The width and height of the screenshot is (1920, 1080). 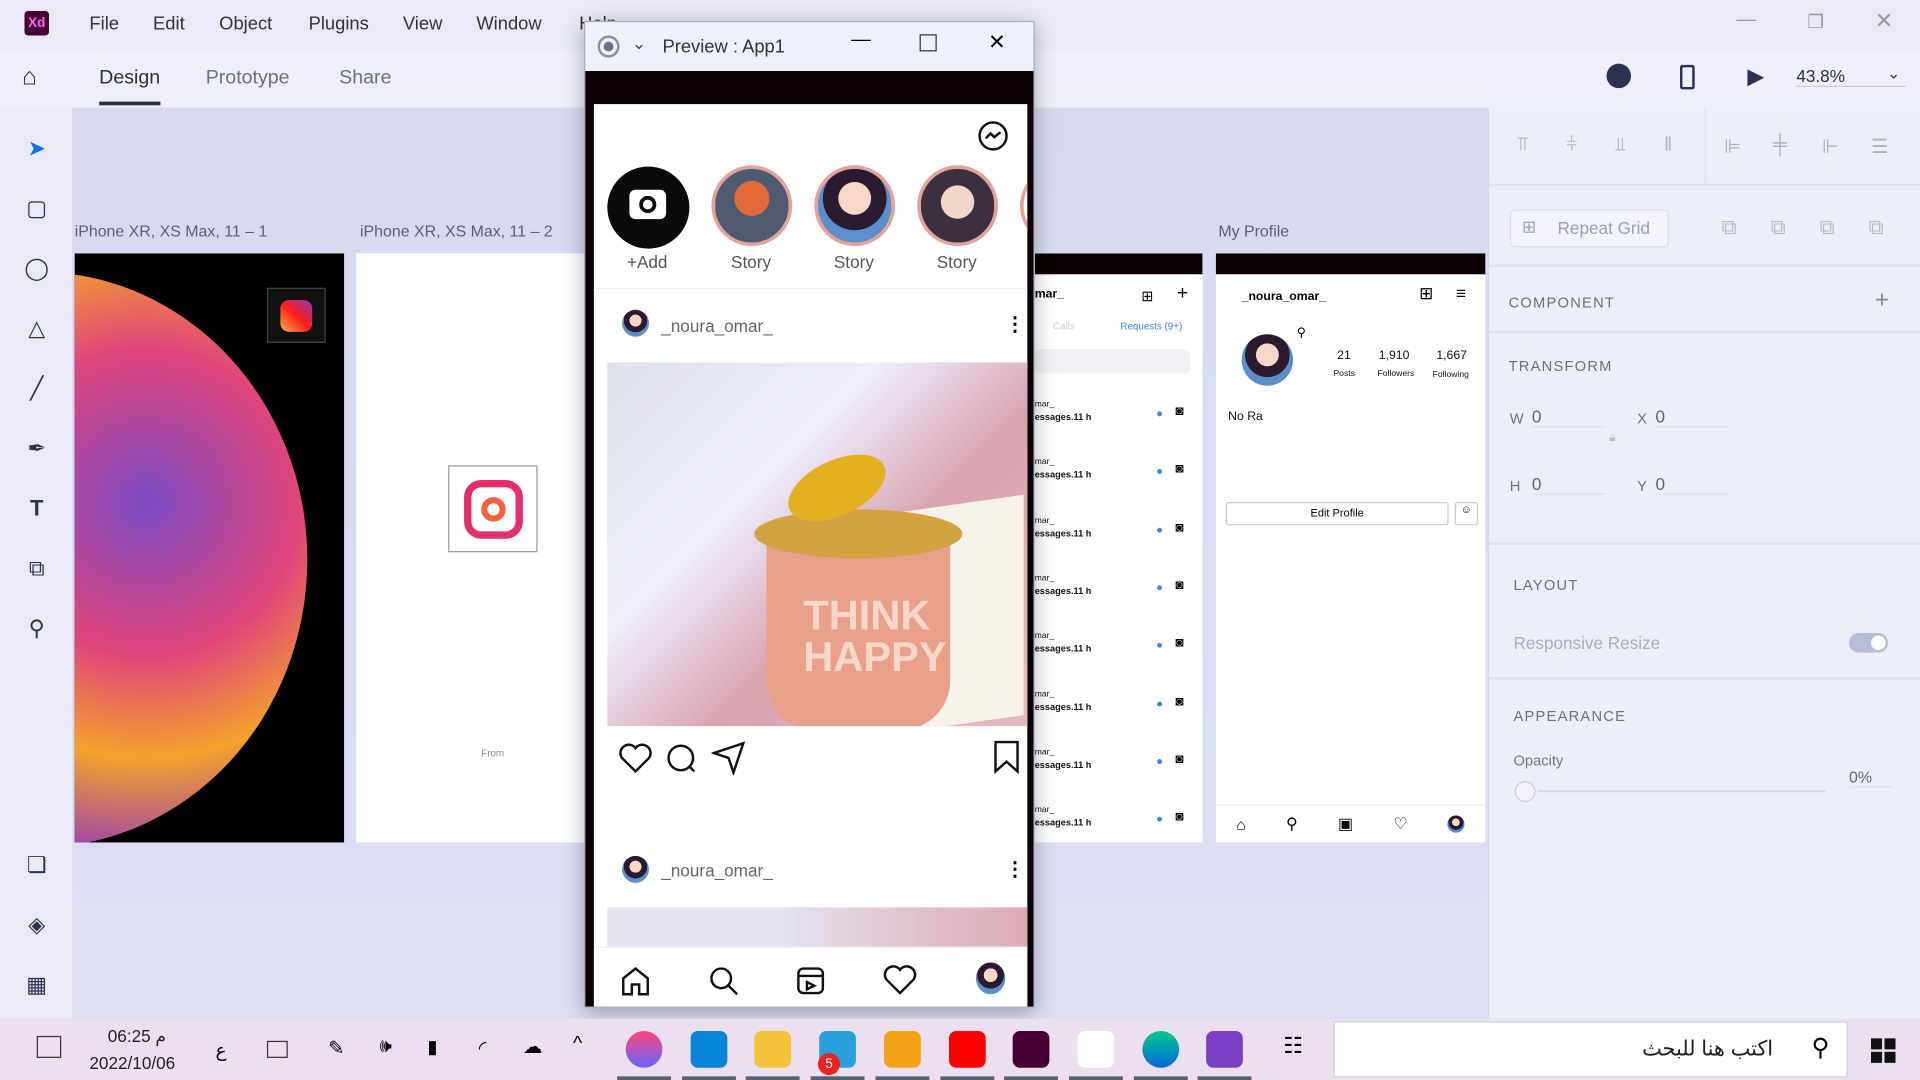 I want to click on artboard-icon: ⧉, so click(x=37, y=568).